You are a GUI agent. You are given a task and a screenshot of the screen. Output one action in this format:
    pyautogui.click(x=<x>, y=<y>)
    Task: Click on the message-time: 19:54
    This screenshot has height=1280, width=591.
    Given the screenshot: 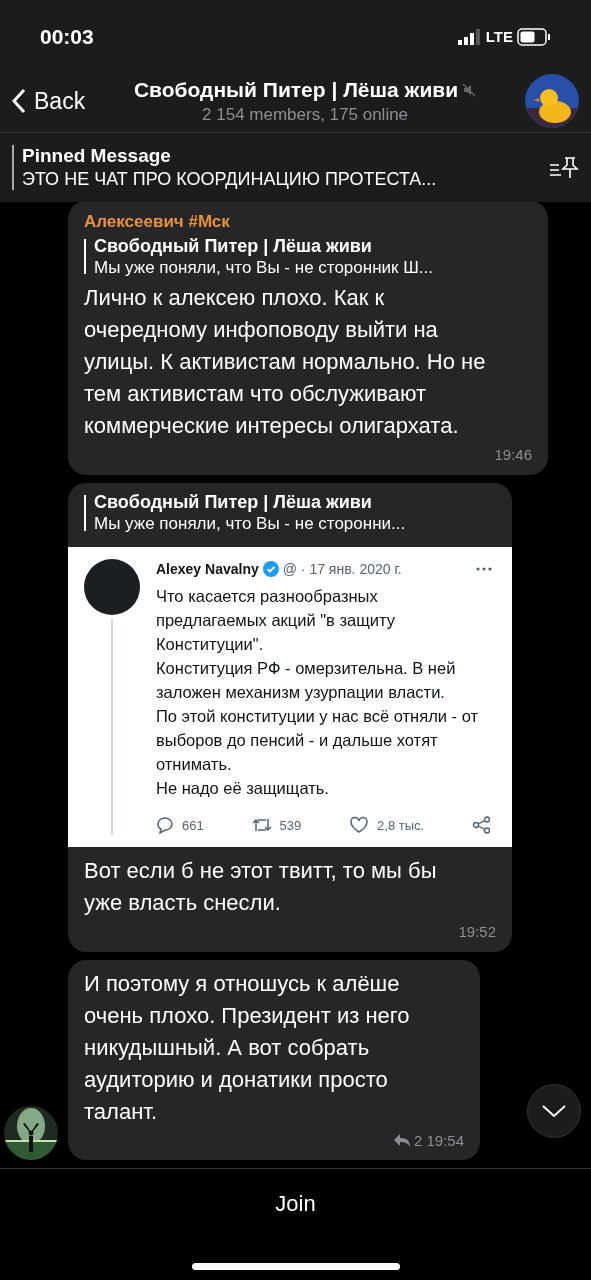 What is the action you would take?
    pyautogui.click(x=445, y=1140)
    